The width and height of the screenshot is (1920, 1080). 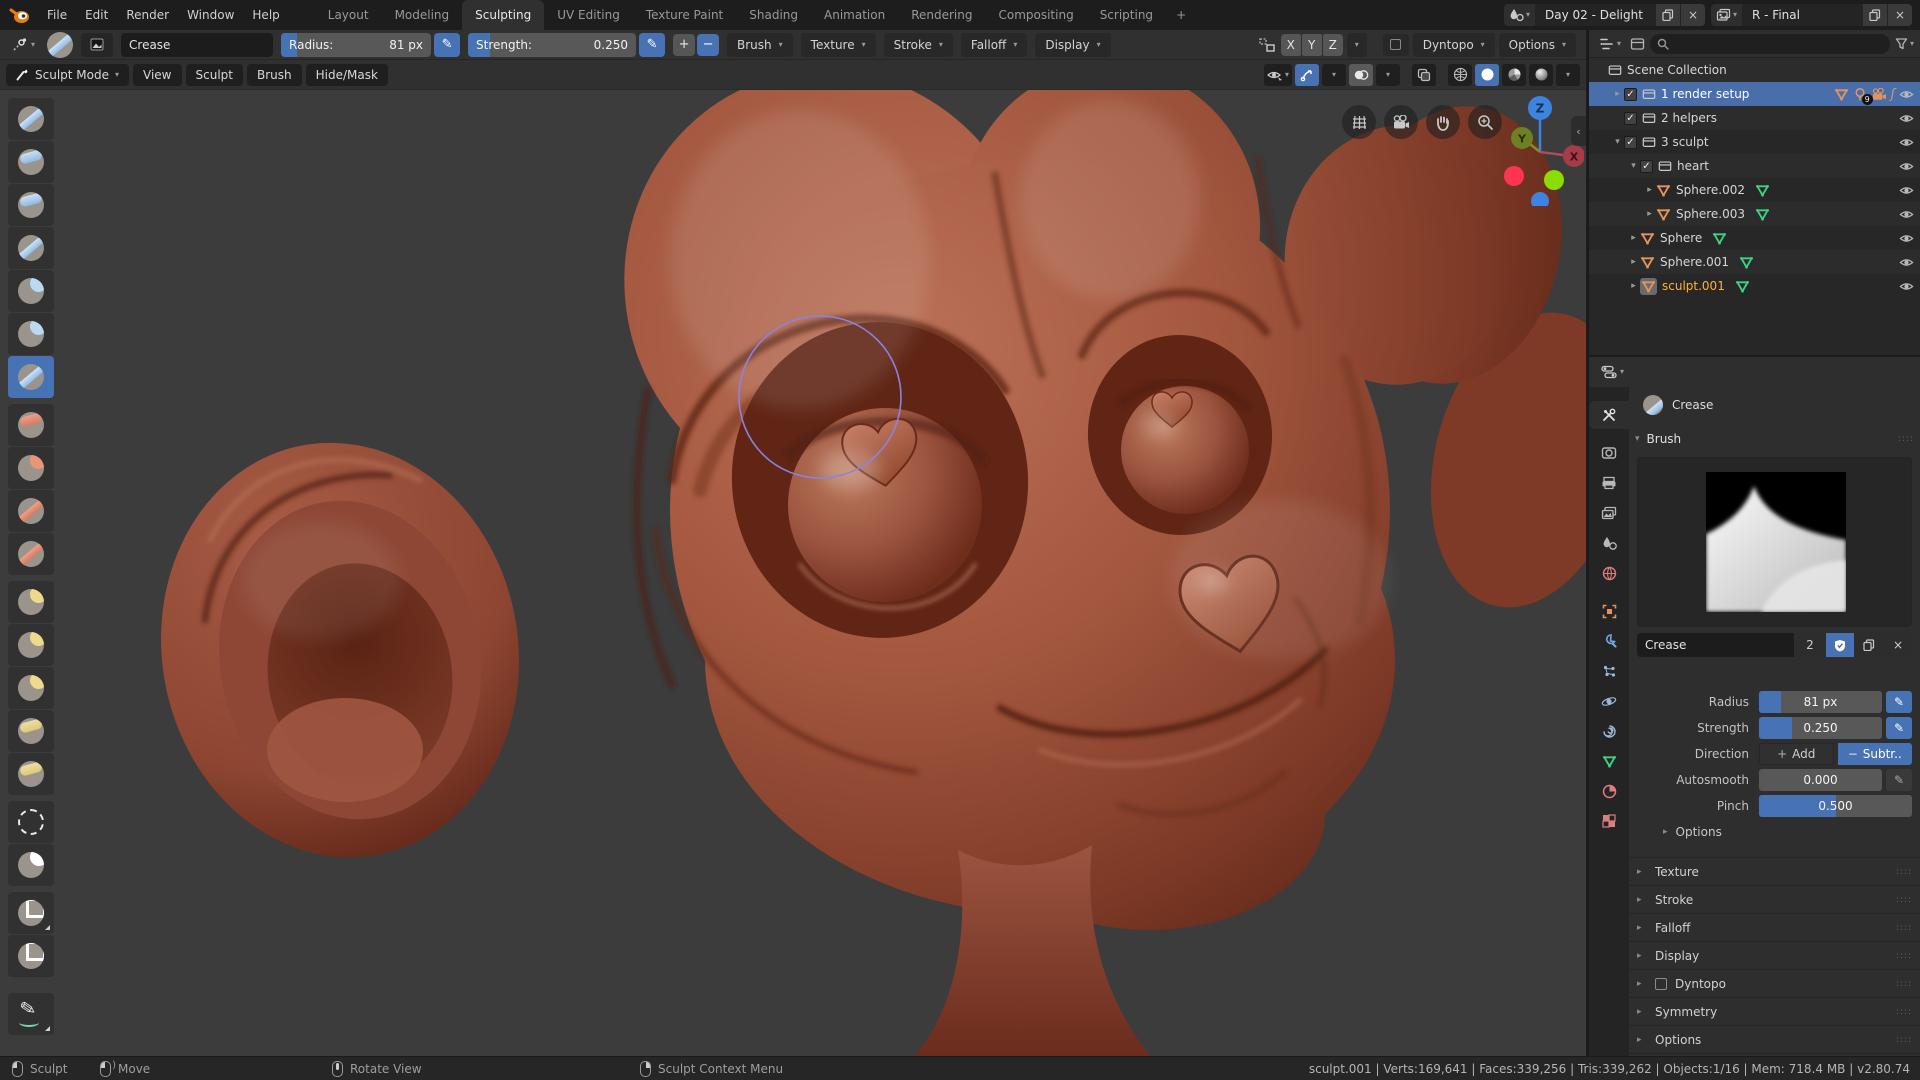 What do you see at coordinates (1035, 15) in the screenshot?
I see `workspace-tab-compositing: Compositing` at bounding box center [1035, 15].